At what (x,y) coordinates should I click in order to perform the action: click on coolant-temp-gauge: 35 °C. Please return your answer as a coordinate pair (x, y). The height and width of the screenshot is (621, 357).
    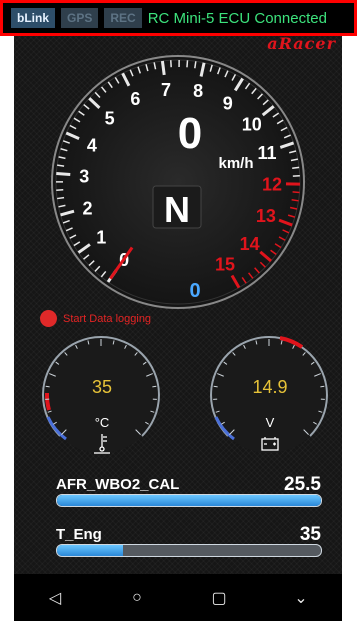
    Looking at the image, I should click on (101, 394).